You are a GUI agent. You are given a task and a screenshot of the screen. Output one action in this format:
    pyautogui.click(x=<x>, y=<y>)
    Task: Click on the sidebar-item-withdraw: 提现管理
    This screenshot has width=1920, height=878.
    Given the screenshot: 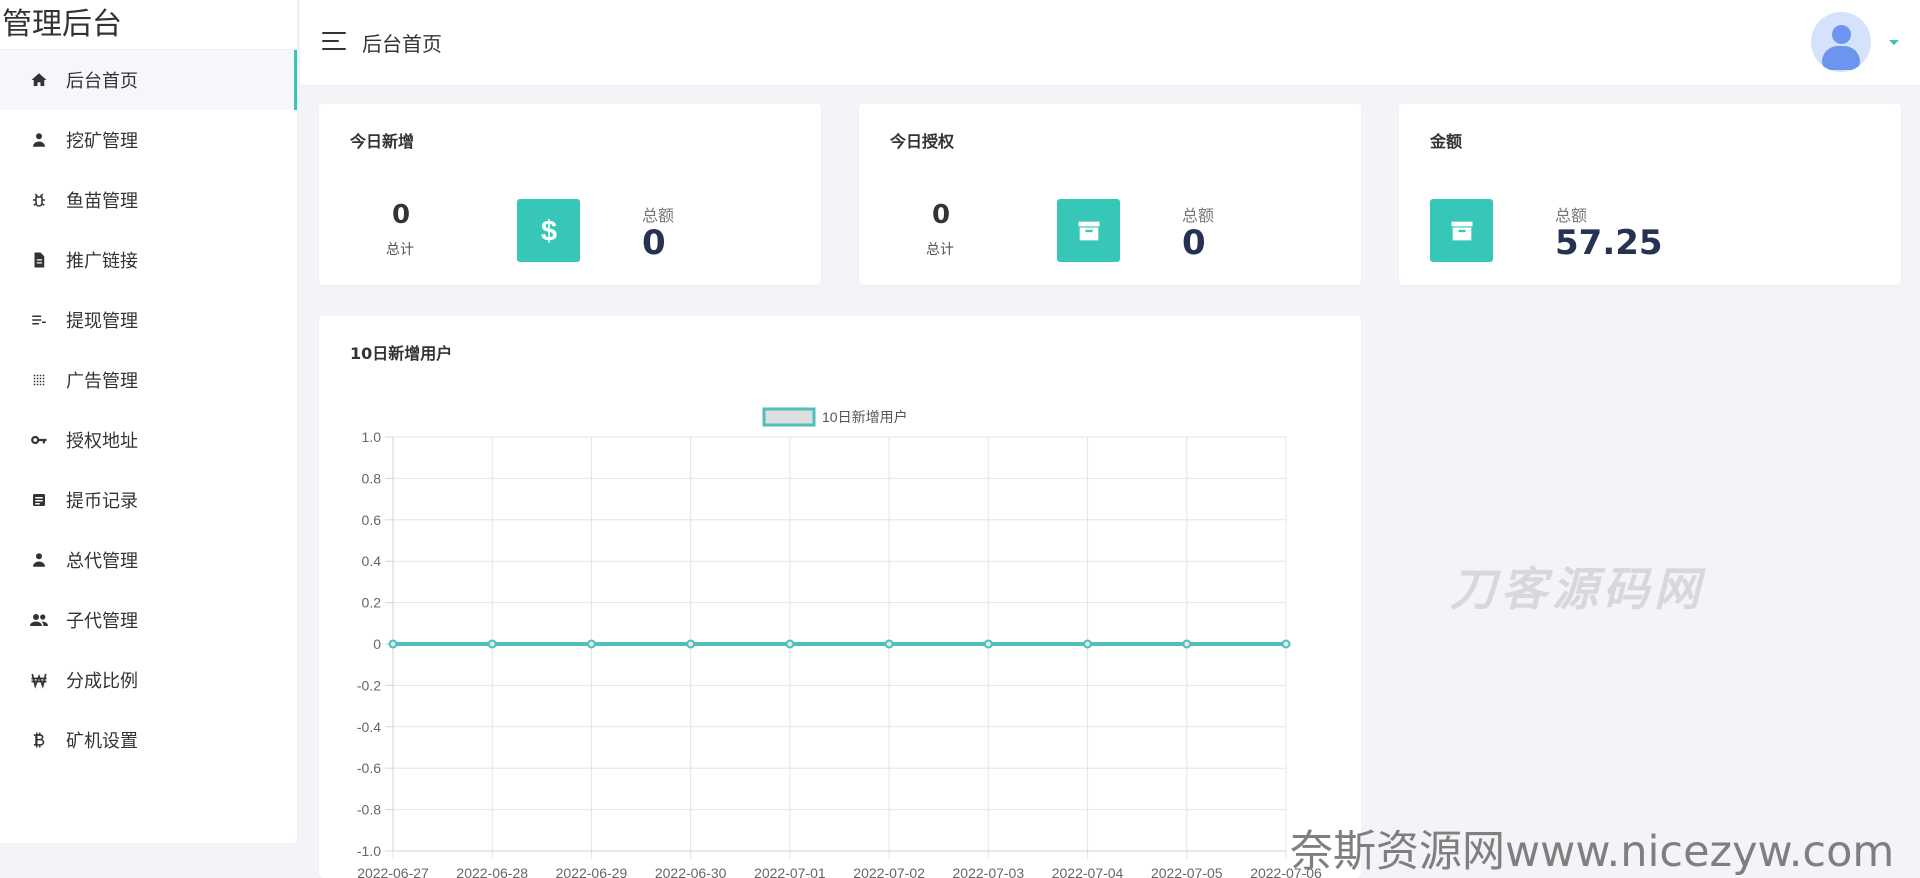 What is the action you would take?
    pyautogui.click(x=148, y=320)
    